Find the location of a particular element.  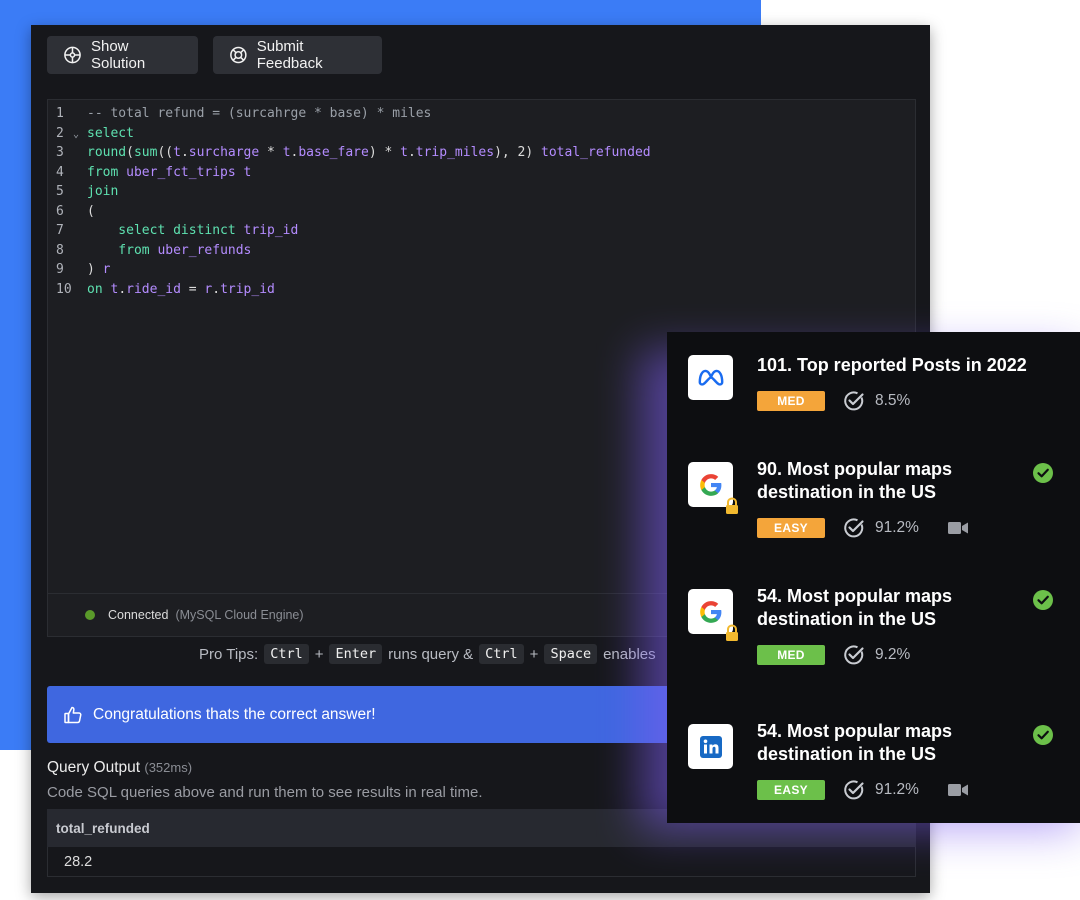

code-token: base_fare is located at coordinates (333, 152).